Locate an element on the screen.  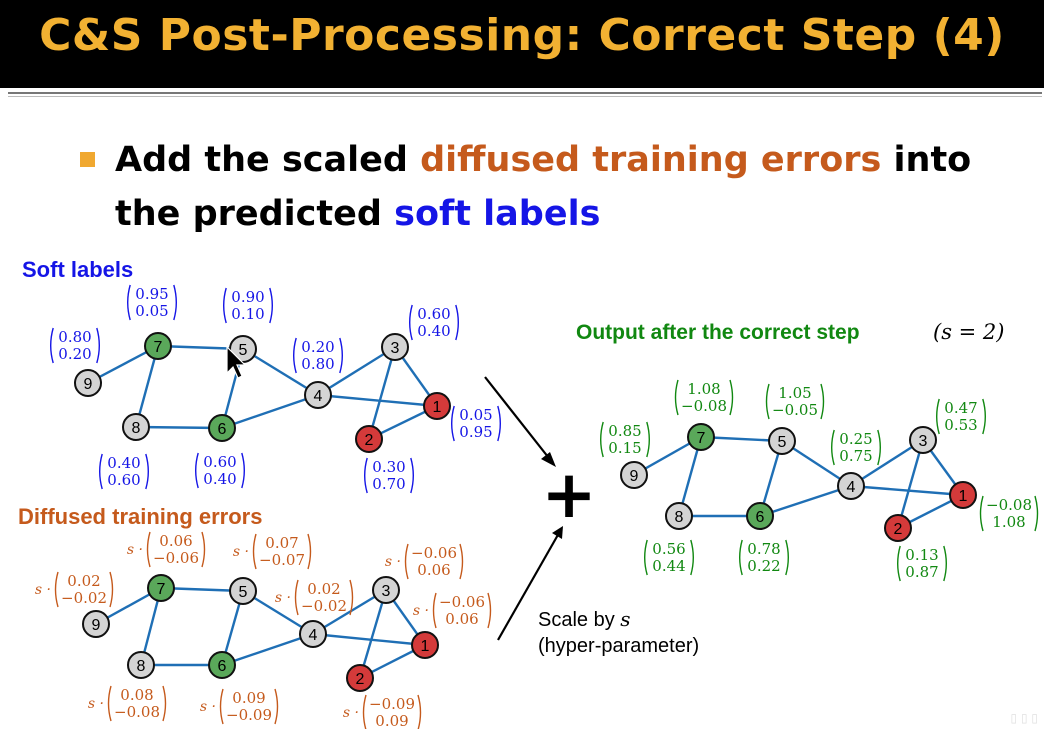
arrow-soft-to-plus is located at coordinates (518, 419).